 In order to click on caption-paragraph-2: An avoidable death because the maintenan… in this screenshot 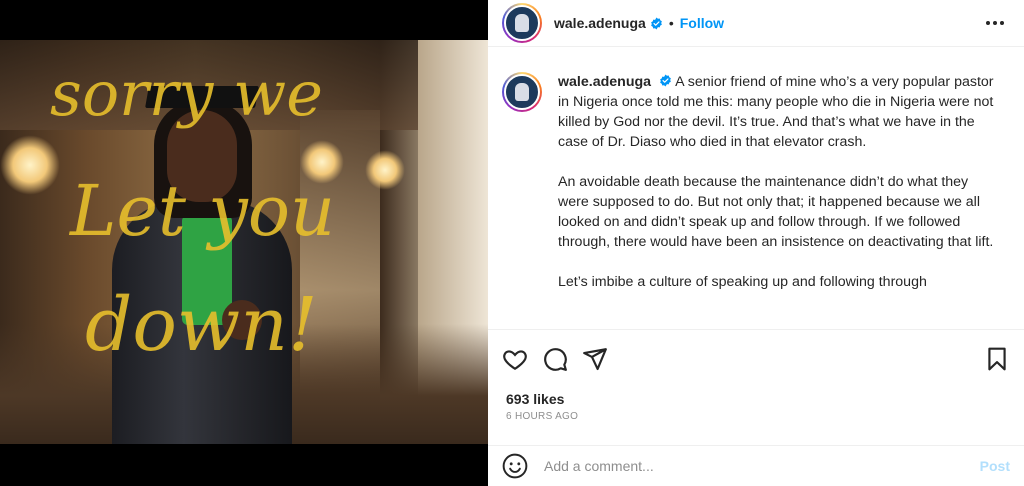, I will do `click(776, 212)`.